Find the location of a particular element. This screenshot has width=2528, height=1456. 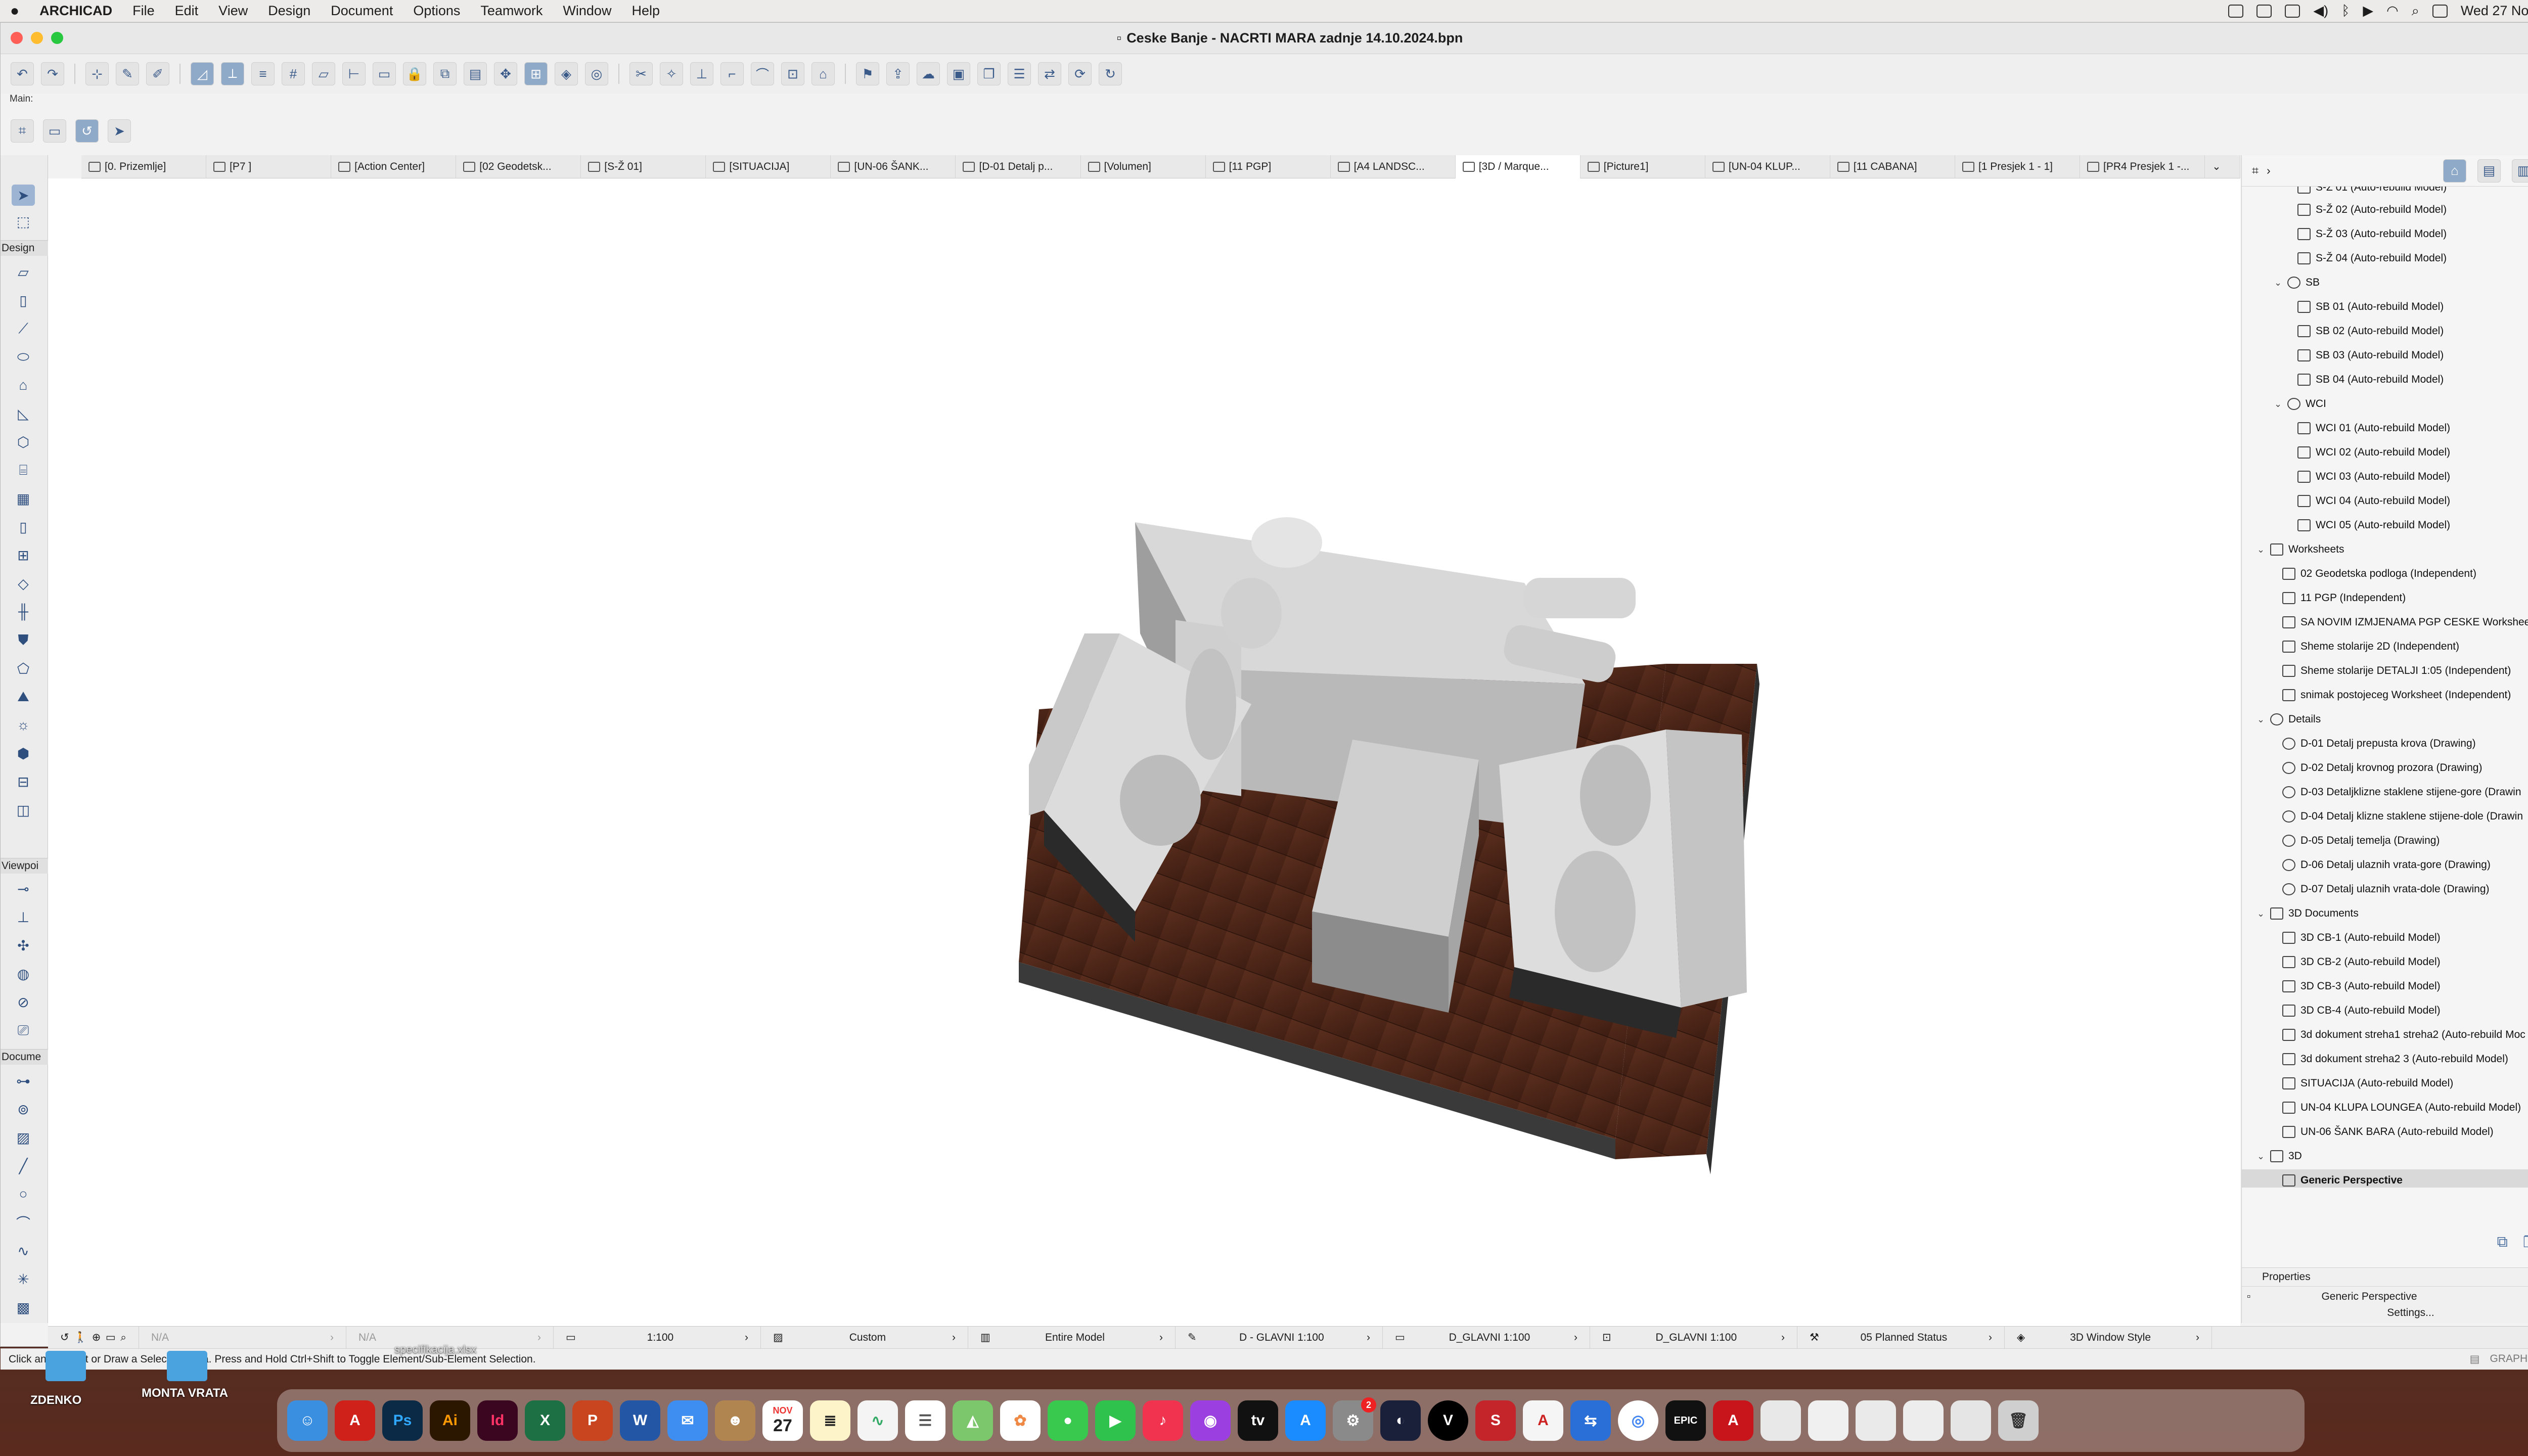

beam-tool-icon: ⟋ is located at coordinates (24, 328).